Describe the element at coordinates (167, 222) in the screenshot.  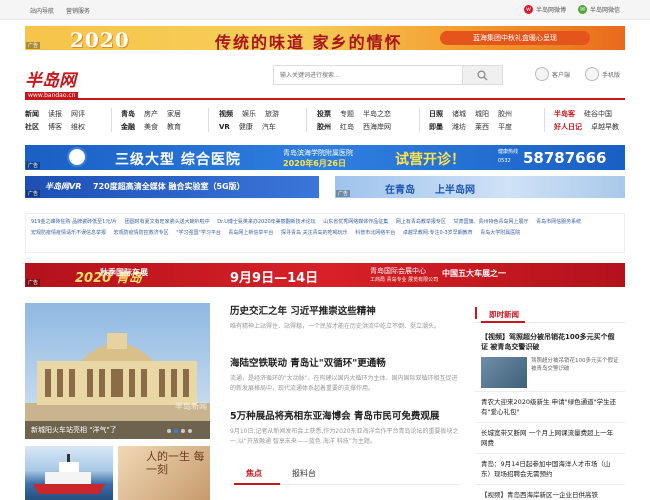
I see `quick-link: 团圆时有夏文有旺家瓷头送大喇叭啦中` at that location.